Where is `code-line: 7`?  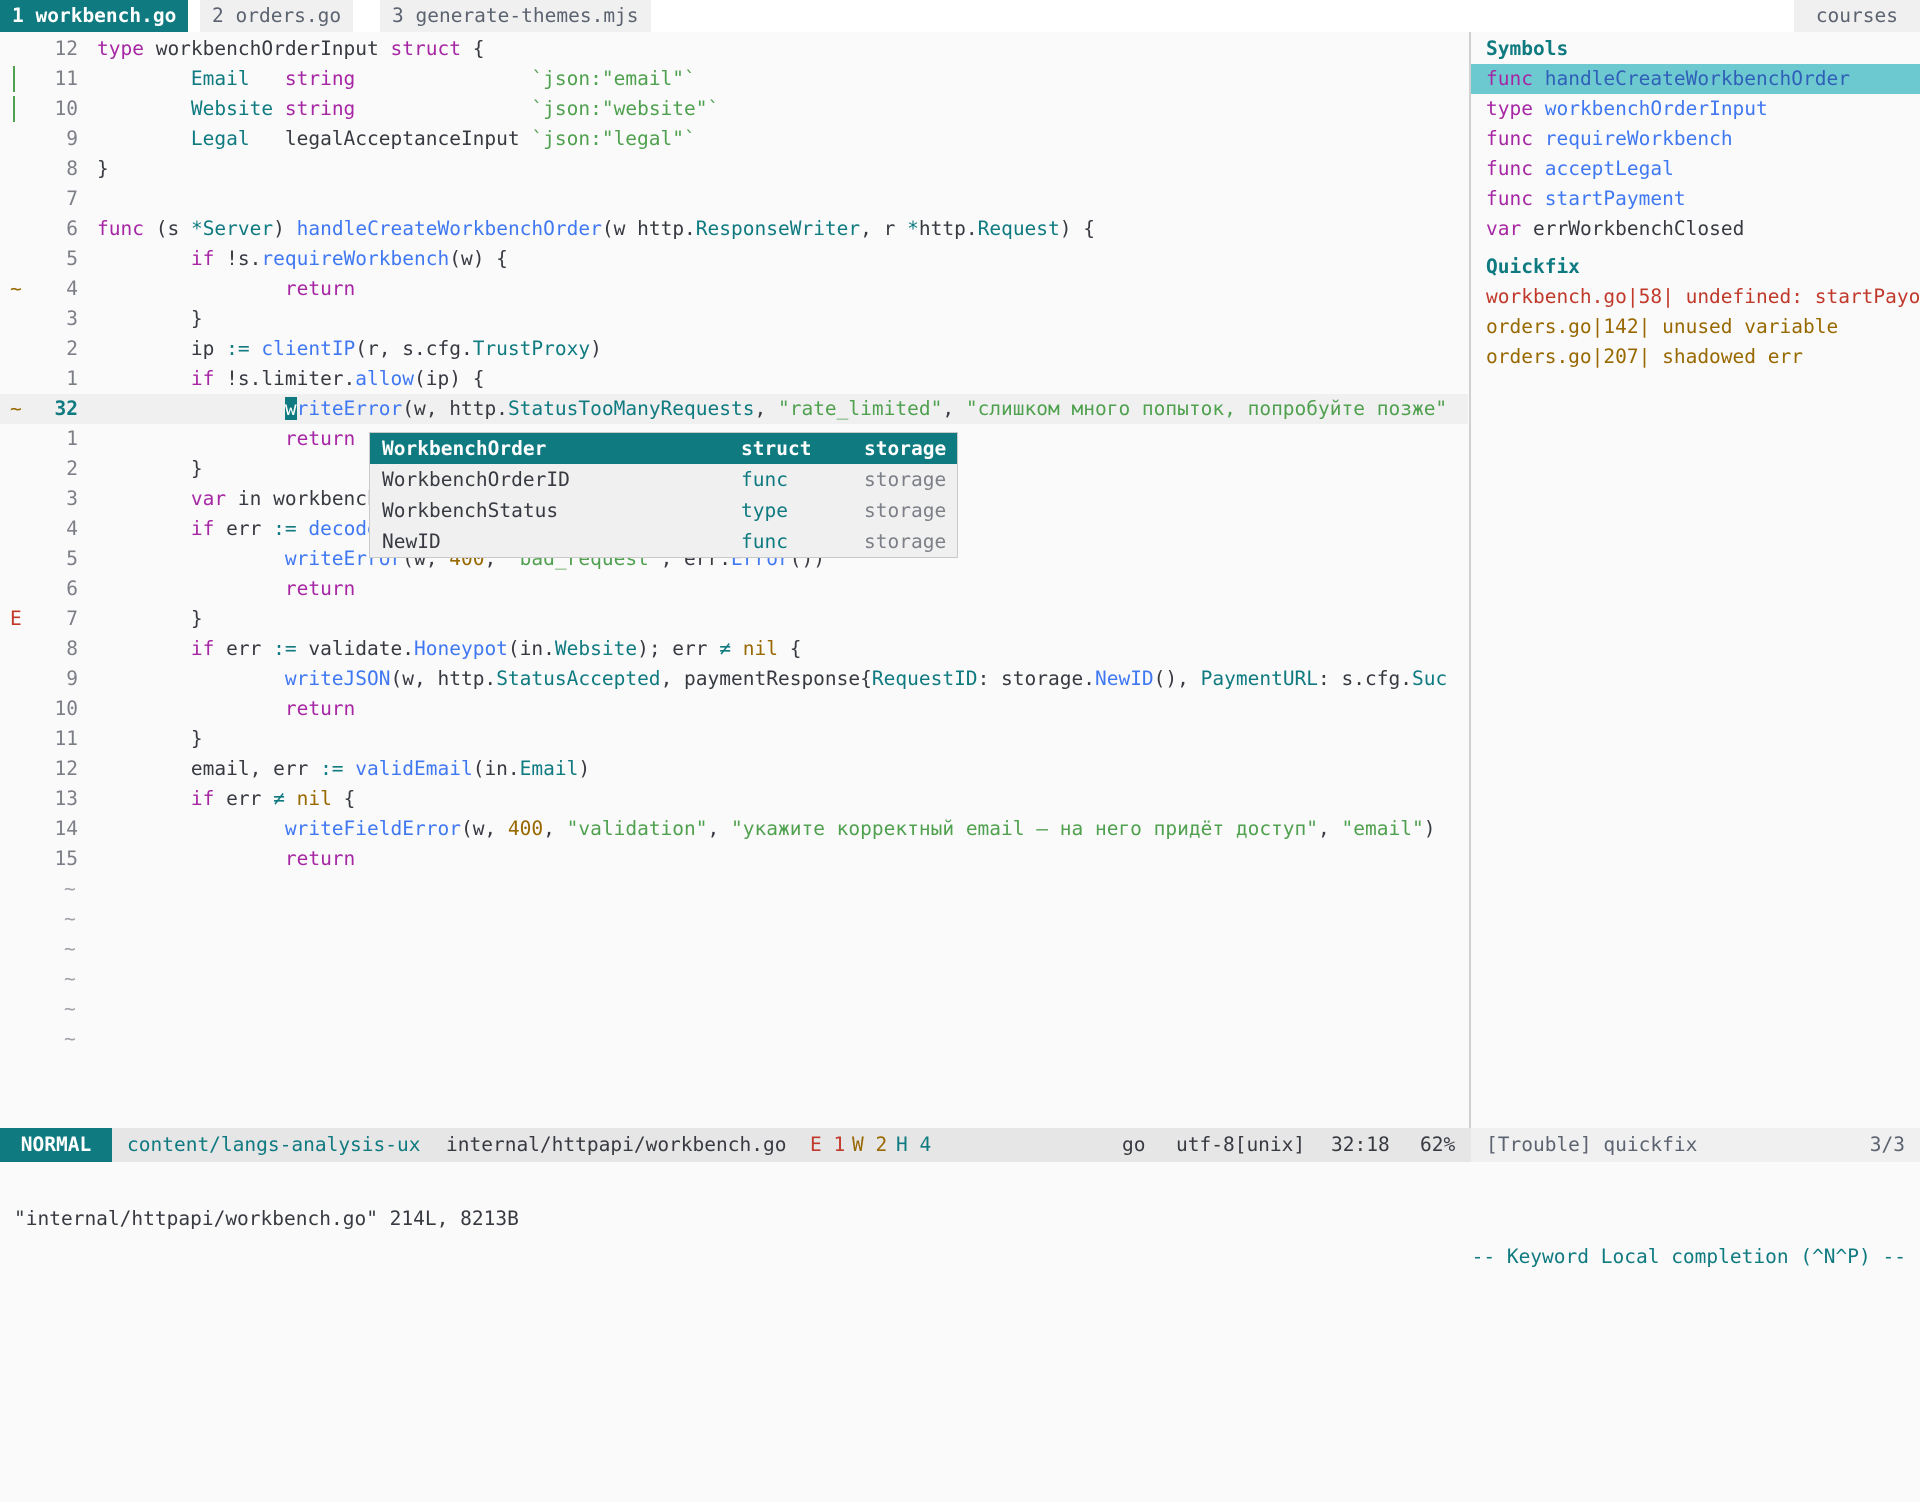 code-line: 7 is located at coordinates (734, 199).